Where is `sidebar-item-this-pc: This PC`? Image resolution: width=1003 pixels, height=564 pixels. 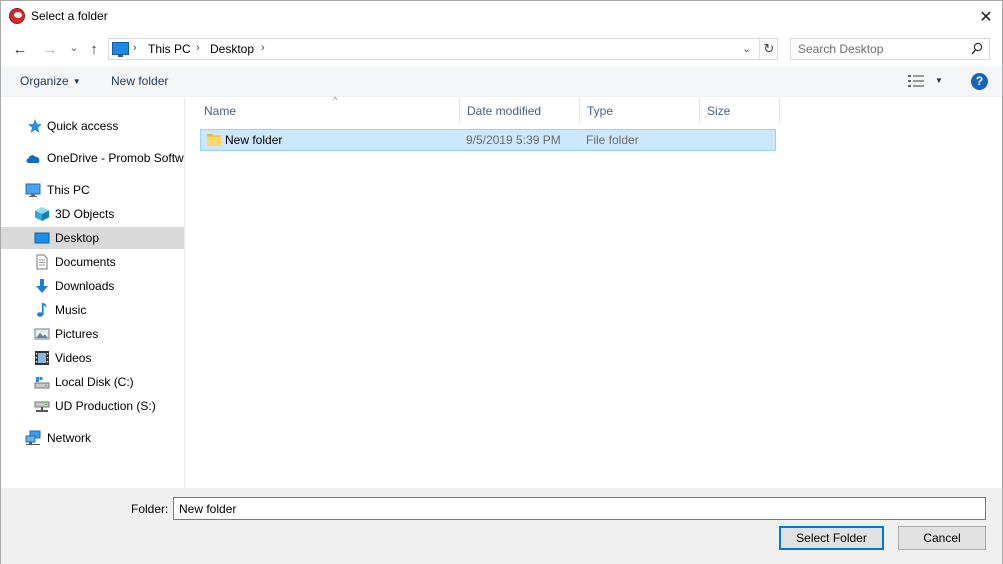 sidebar-item-this-pc: This PC is located at coordinates (92, 190).